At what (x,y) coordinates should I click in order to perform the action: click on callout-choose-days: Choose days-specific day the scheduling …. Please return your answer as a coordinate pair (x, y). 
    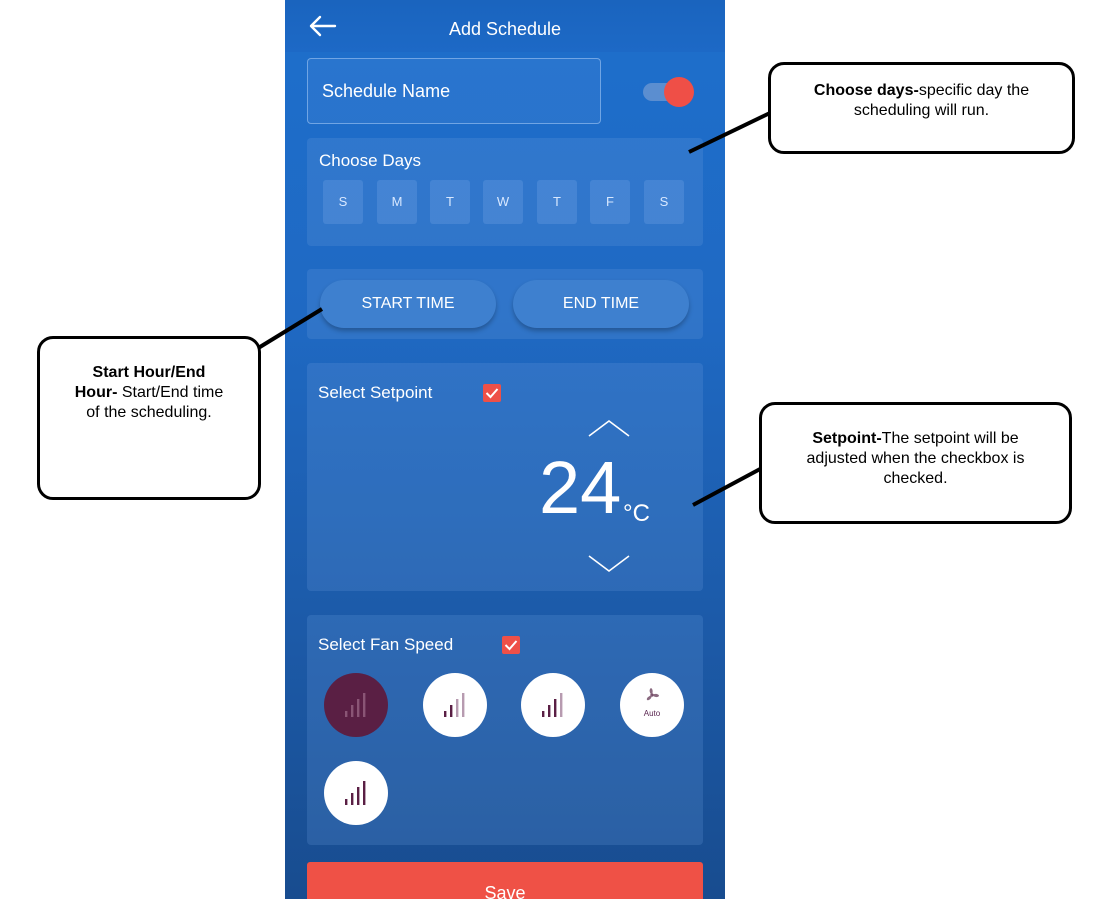
    Looking at the image, I should click on (921, 108).